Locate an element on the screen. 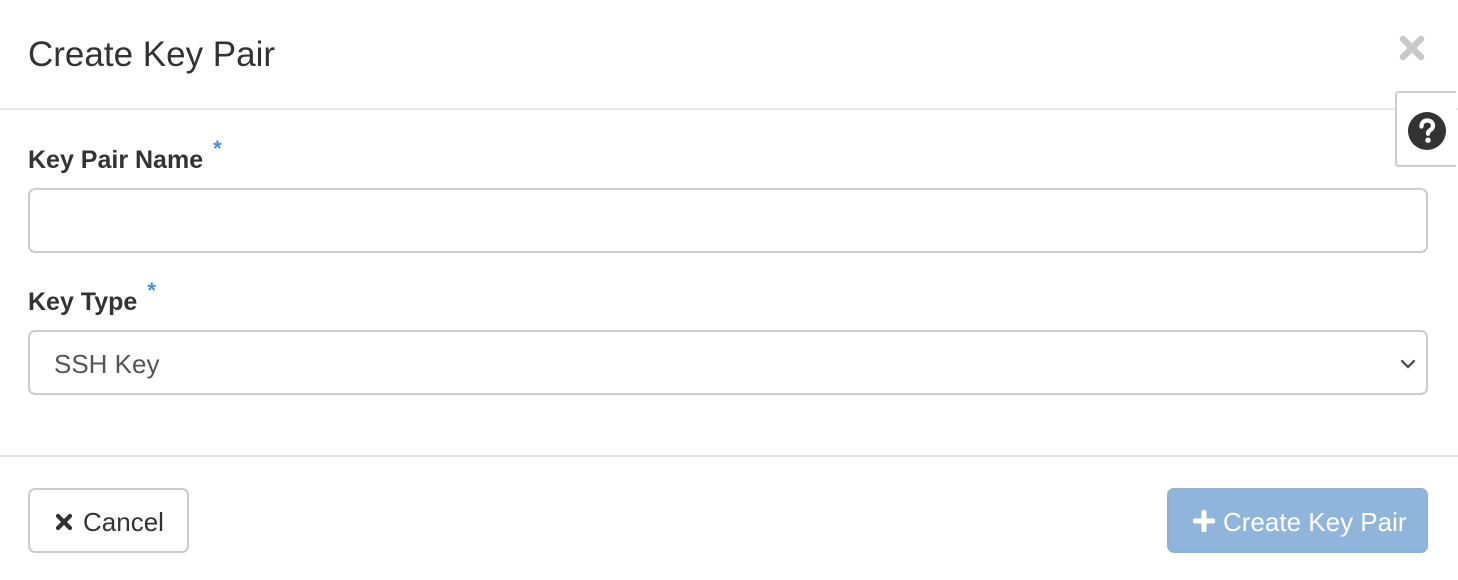  question-circle-icon is located at coordinates (1427, 131).